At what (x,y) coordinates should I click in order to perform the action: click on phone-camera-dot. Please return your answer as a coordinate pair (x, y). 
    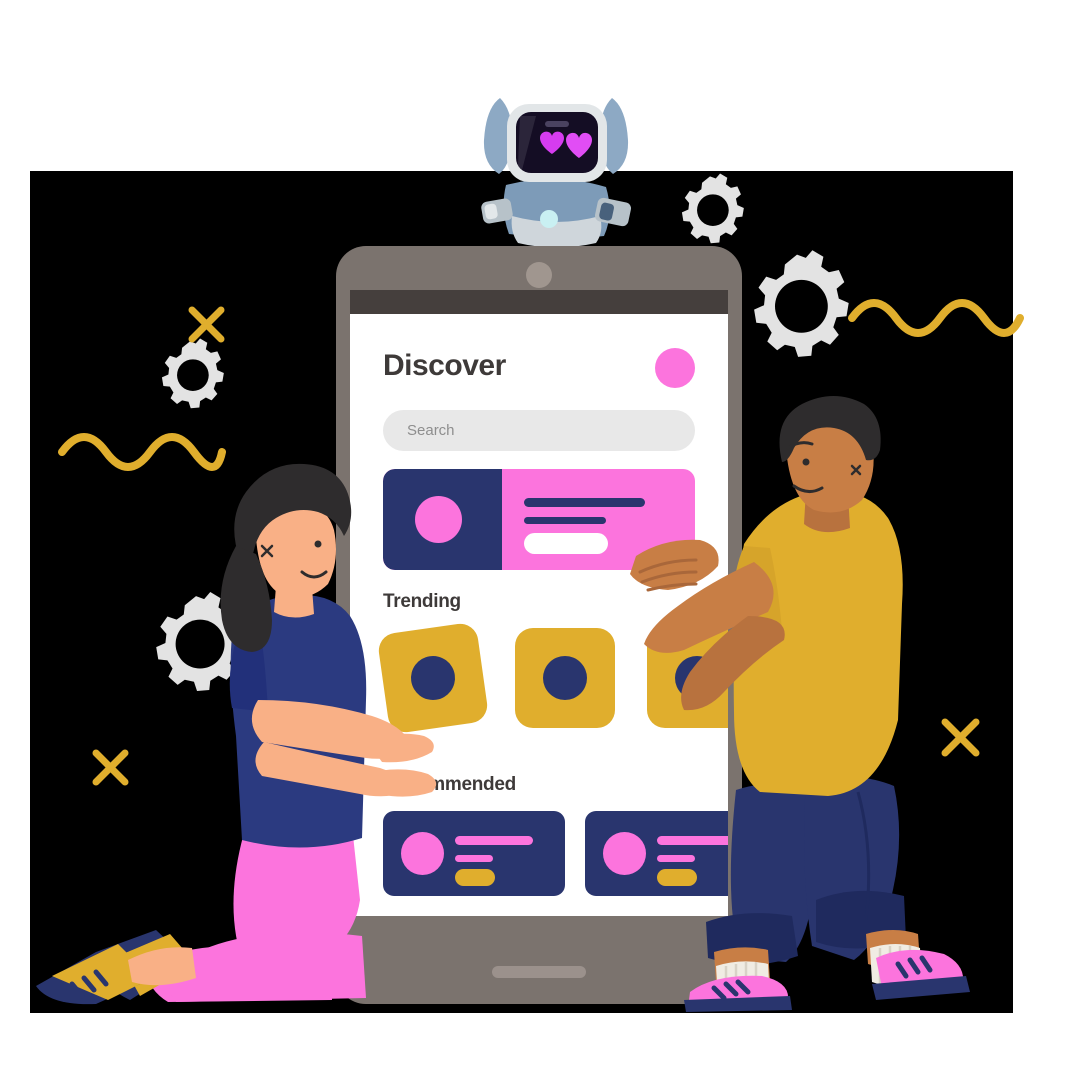
    Looking at the image, I should click on (539, 275).